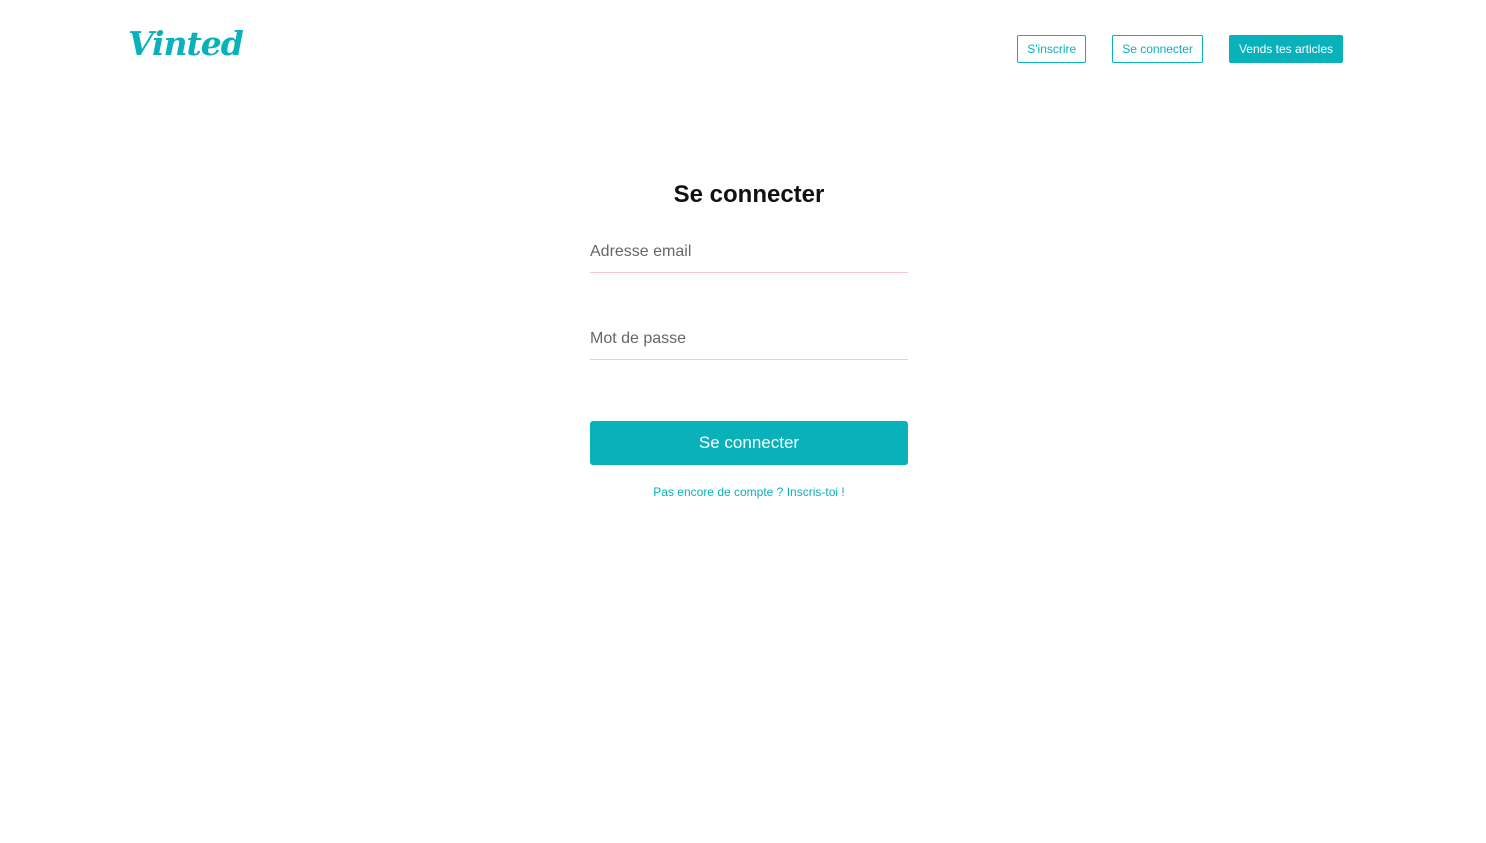 The image size is (1486, 843). Describe the element at coordinates (1285, 49) in the screenshot. I see `sell-items-button: Vends tes articles` at that location.